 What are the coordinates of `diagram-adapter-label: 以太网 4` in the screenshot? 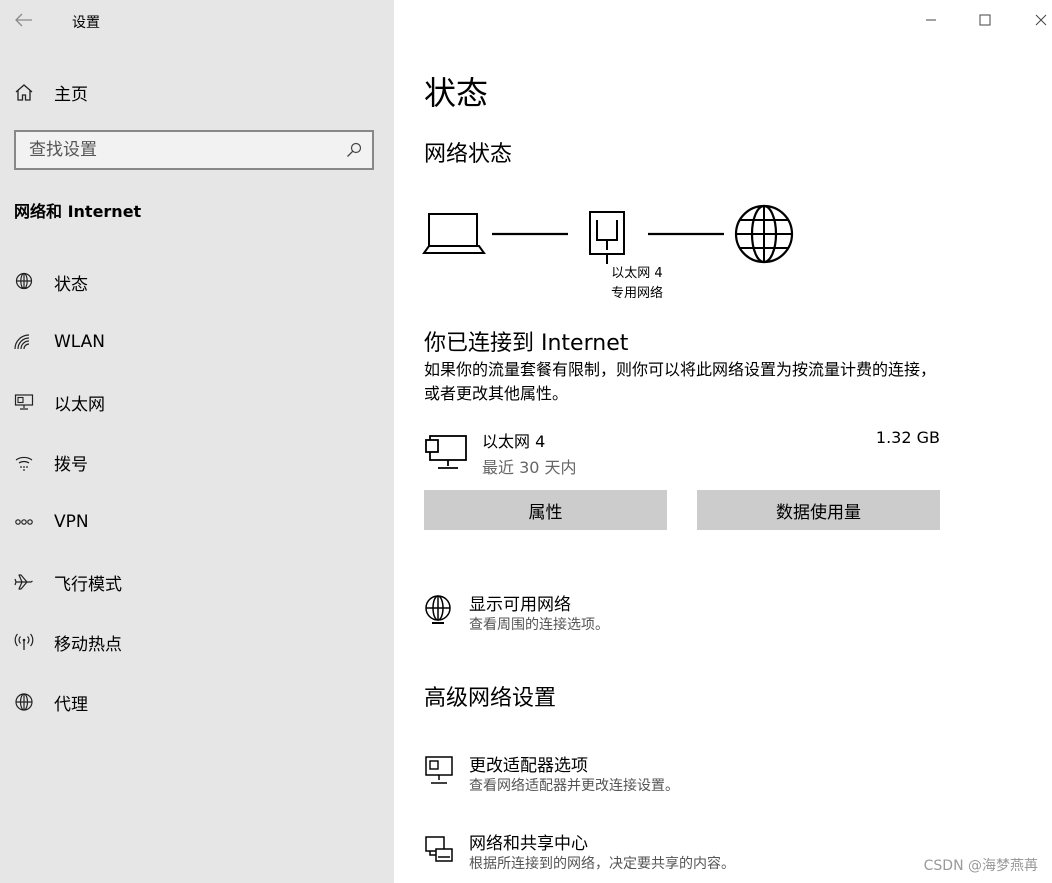 It's located at (637, 273).